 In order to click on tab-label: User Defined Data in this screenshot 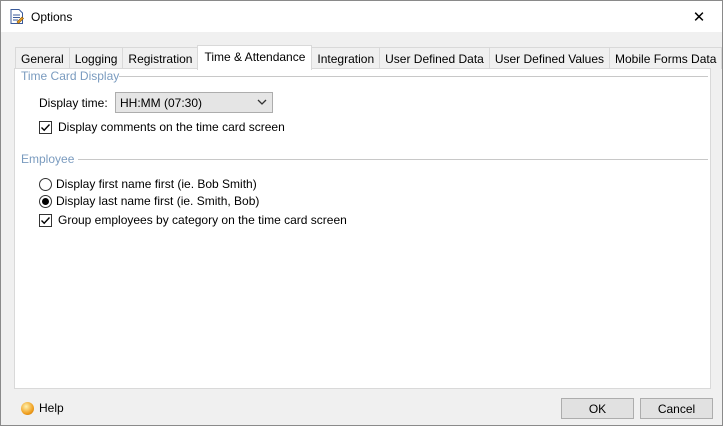, I will do `click(434, 58)`.